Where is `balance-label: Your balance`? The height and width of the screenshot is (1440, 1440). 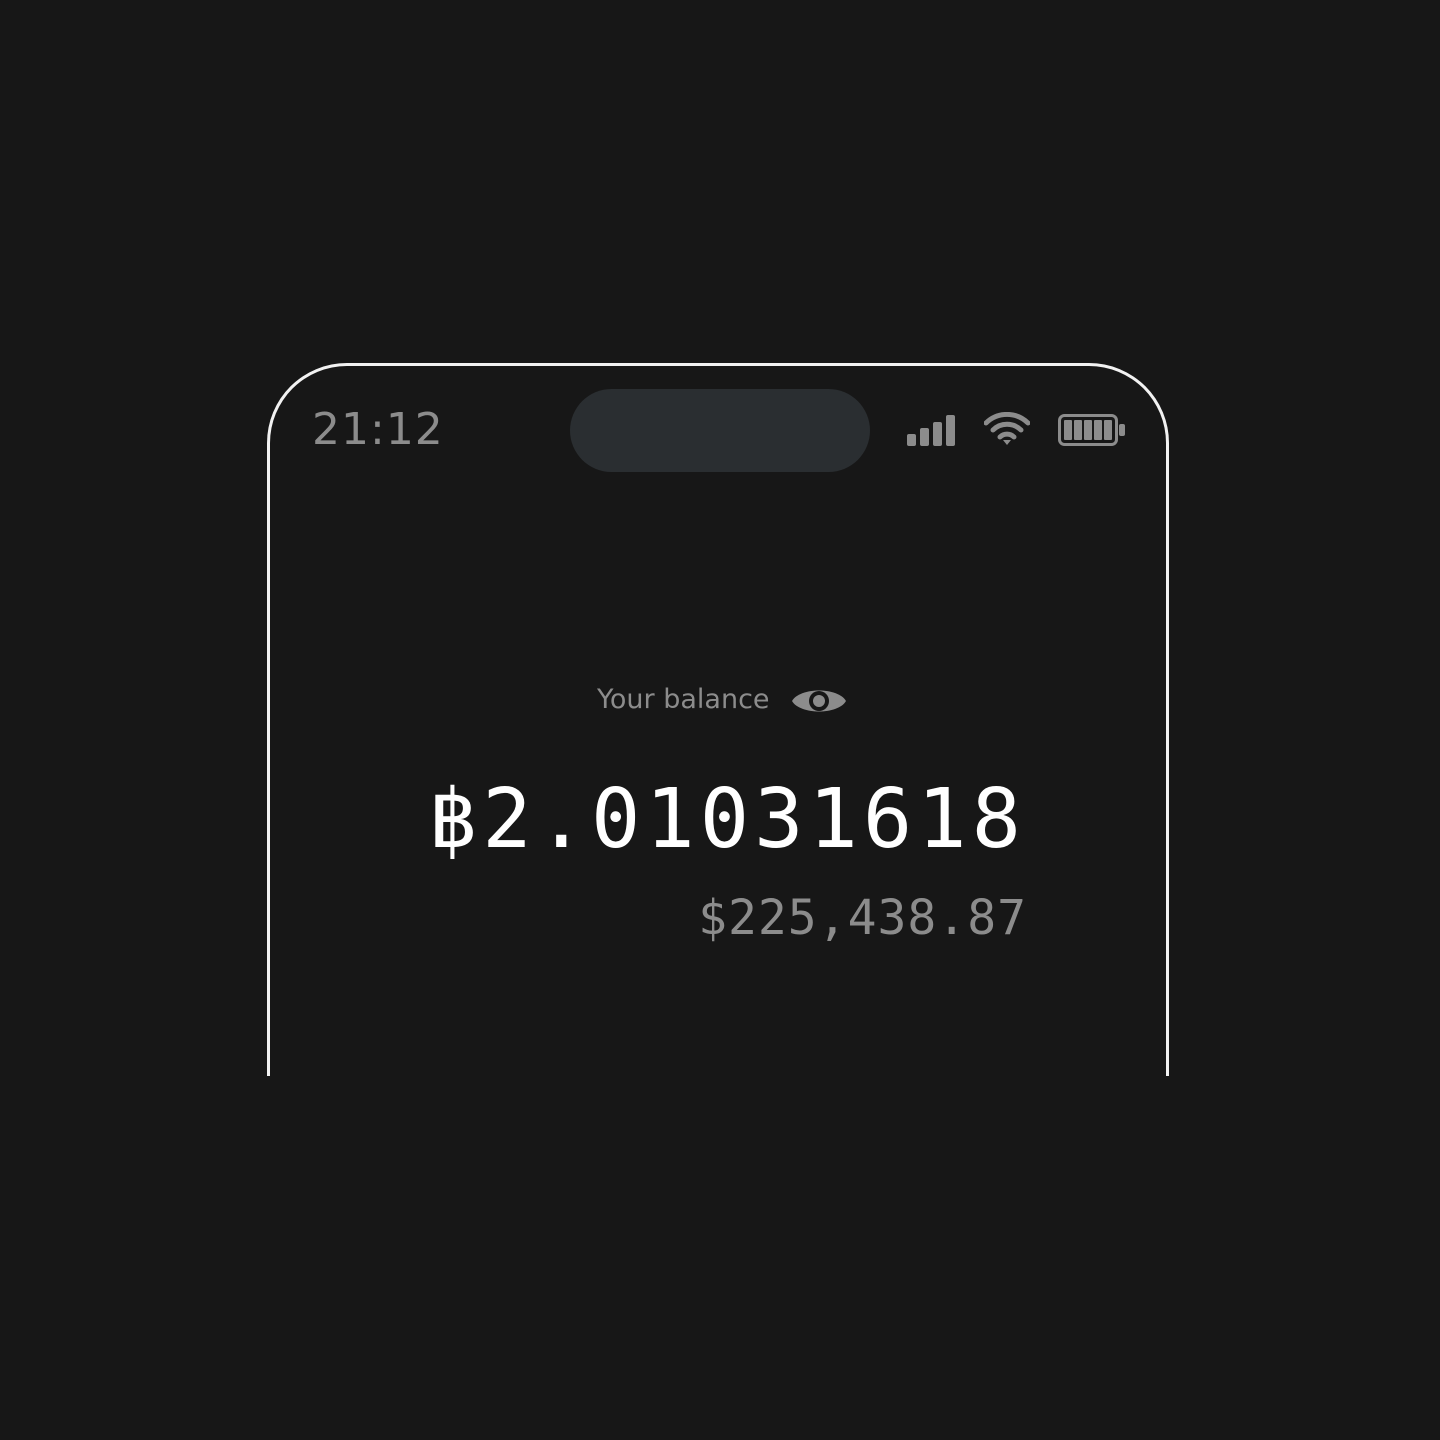 balance-label: Your balance is located at coordinates (683, 699).